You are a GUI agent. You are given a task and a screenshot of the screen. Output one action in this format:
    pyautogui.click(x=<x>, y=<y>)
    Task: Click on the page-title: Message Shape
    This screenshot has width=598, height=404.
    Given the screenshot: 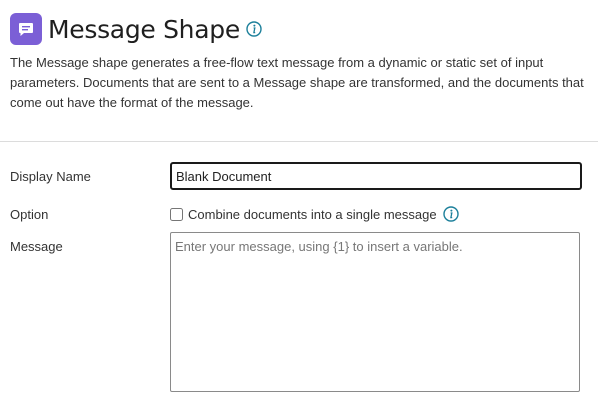 What is the action you would take?
    pyautogui.click(x=144, y=29)
    